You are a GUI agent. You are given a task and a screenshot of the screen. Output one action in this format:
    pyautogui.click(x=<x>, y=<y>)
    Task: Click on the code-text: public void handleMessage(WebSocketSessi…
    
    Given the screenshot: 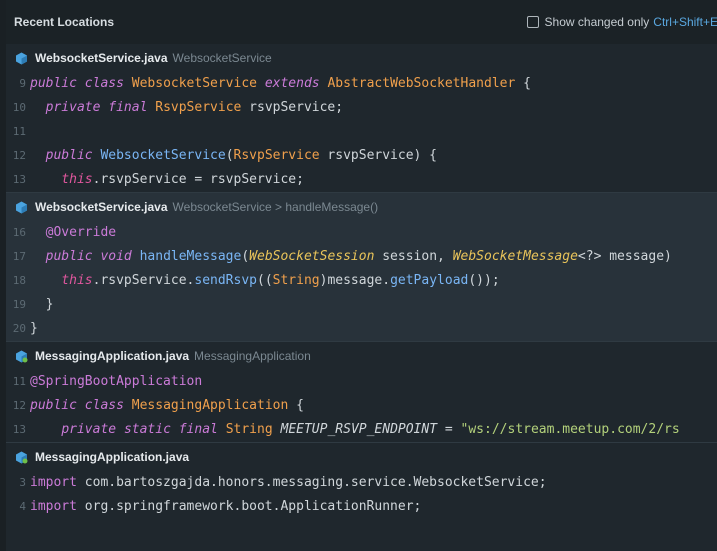 What is the action you would take?
    pyautogui.click(x=351, y=257)
    